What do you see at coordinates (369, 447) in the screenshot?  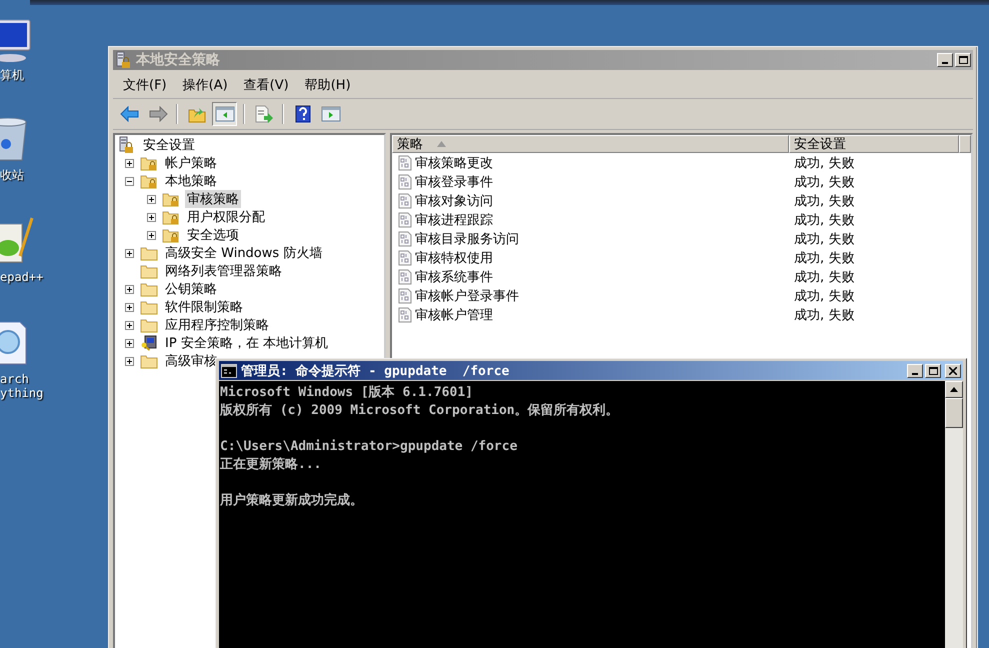 I see `console-line: C:\Users\Administrator>gpupdate /force` at bounding box center [369, 447].